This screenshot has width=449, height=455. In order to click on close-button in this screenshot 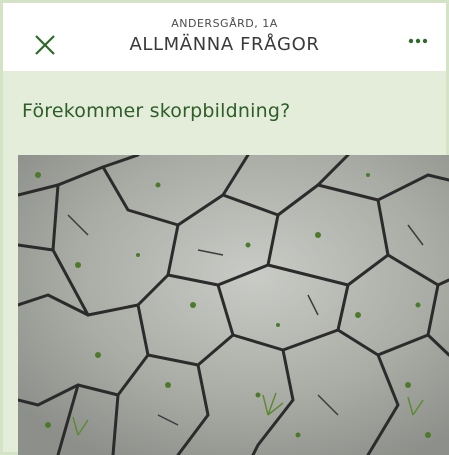, I will do `click(45, 45)`.